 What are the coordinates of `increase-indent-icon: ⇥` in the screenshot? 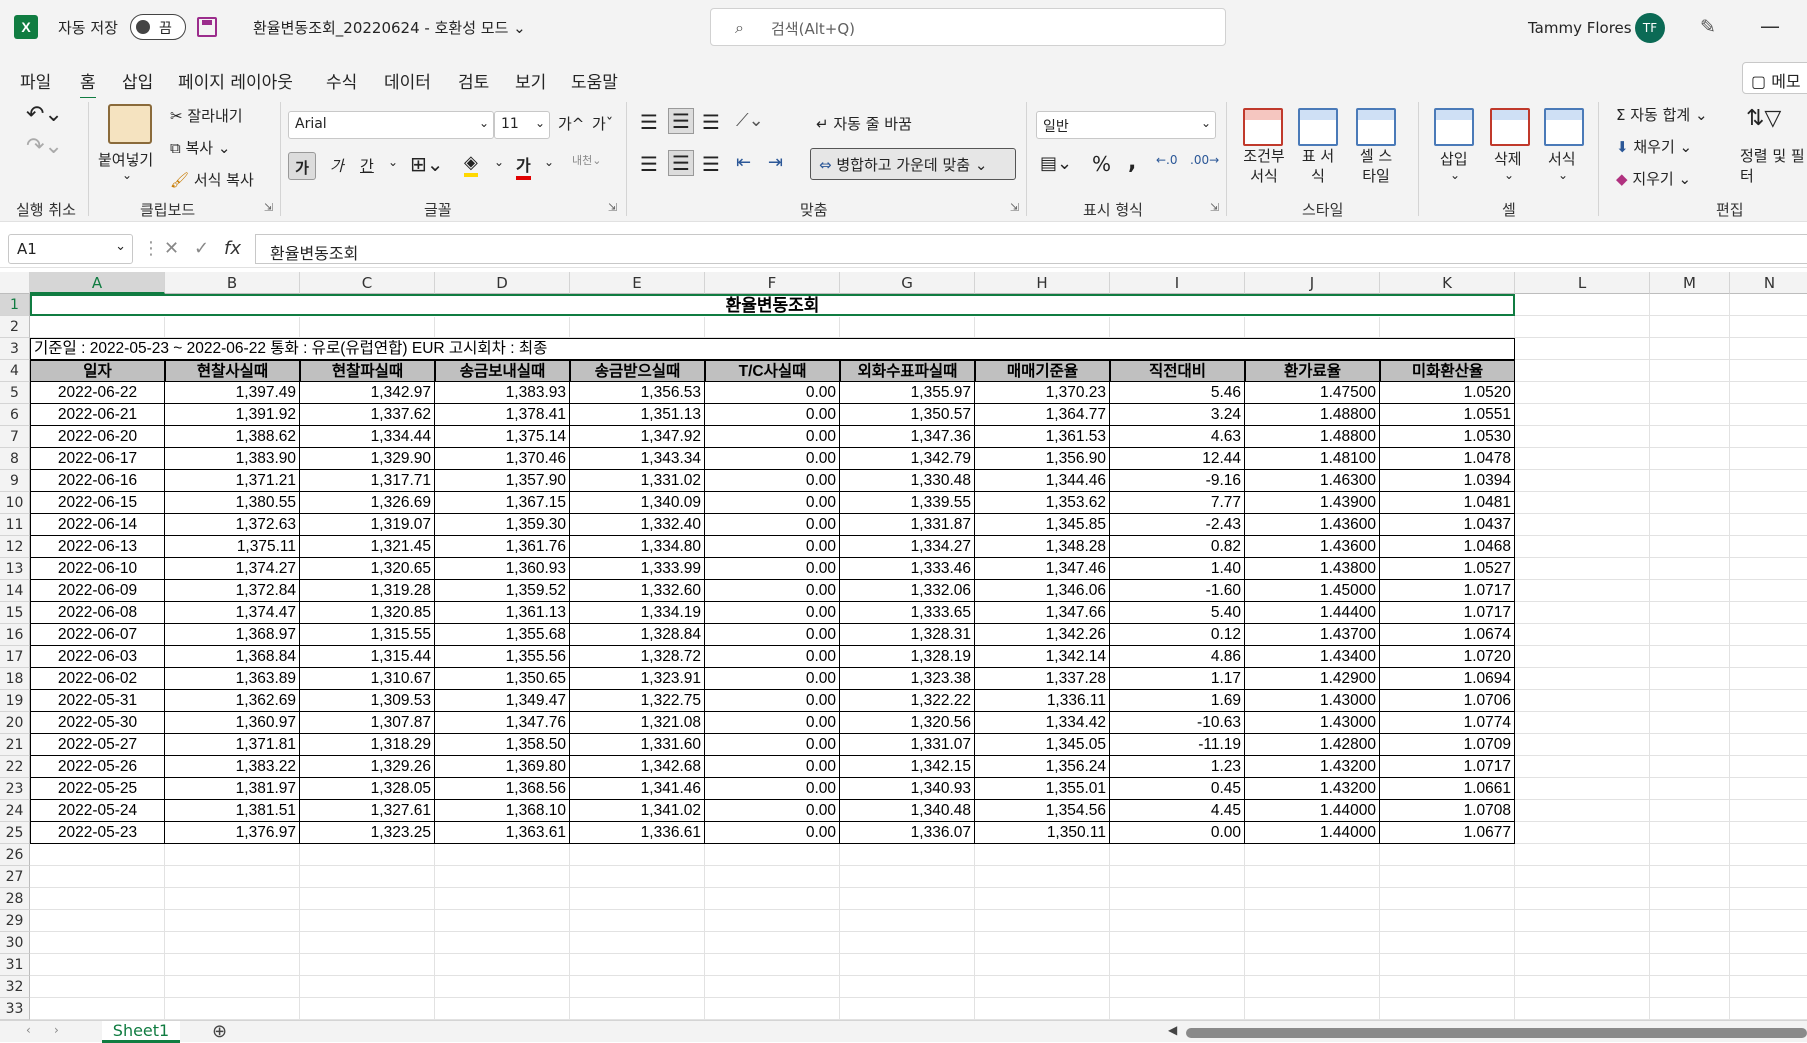 It's located at (775, 162).